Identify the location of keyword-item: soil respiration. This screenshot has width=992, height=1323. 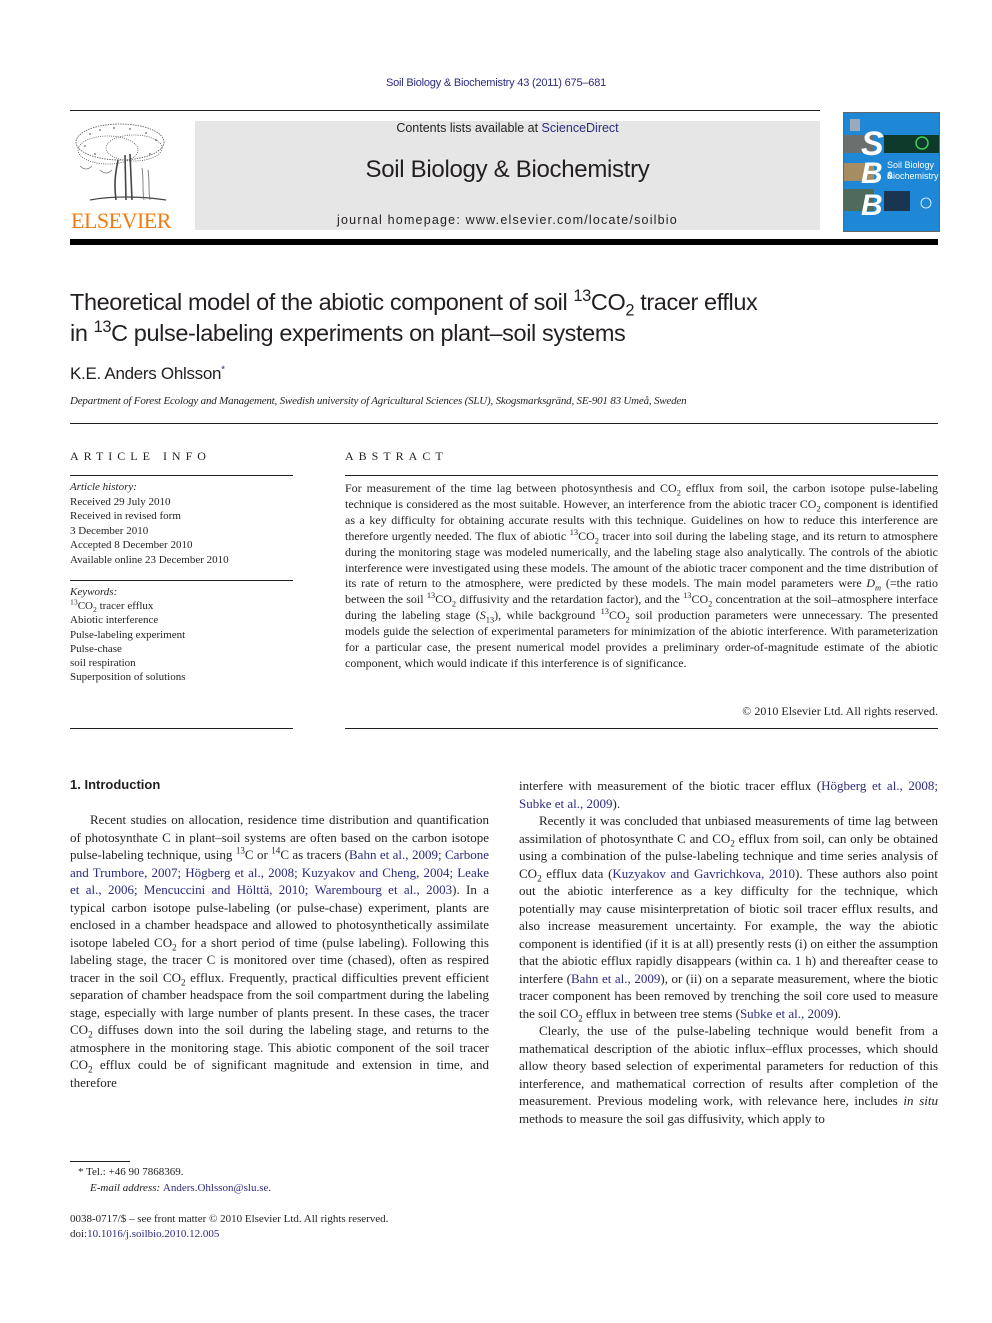
(103, 663).